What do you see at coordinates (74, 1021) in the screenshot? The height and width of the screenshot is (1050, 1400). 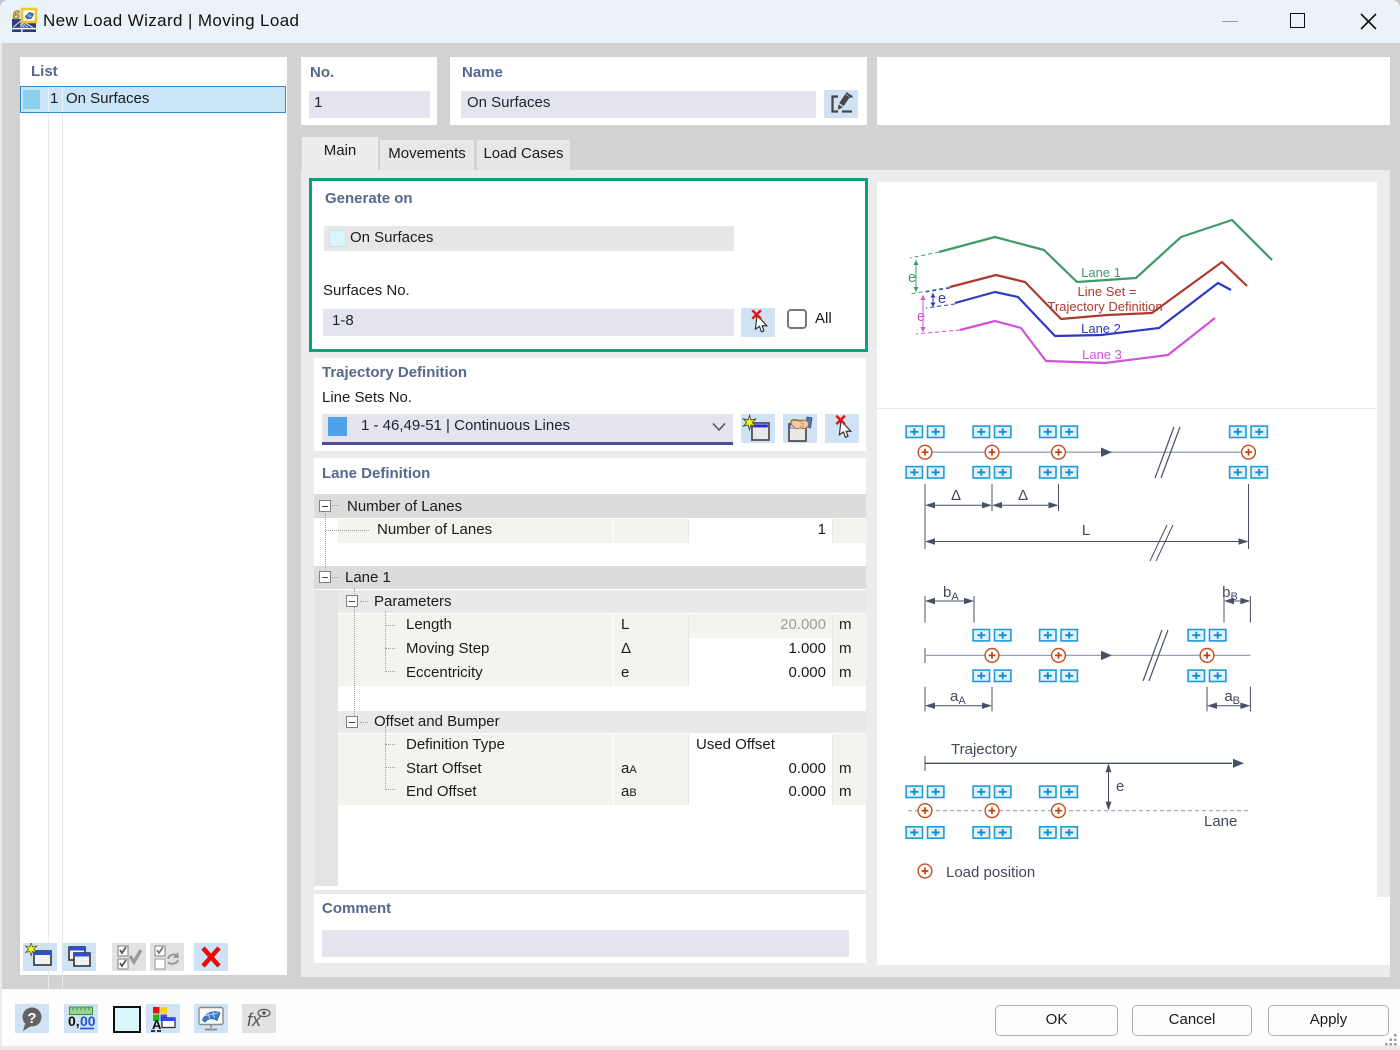 I see `svg-text: 0,` at bounding box center [74, 1021].